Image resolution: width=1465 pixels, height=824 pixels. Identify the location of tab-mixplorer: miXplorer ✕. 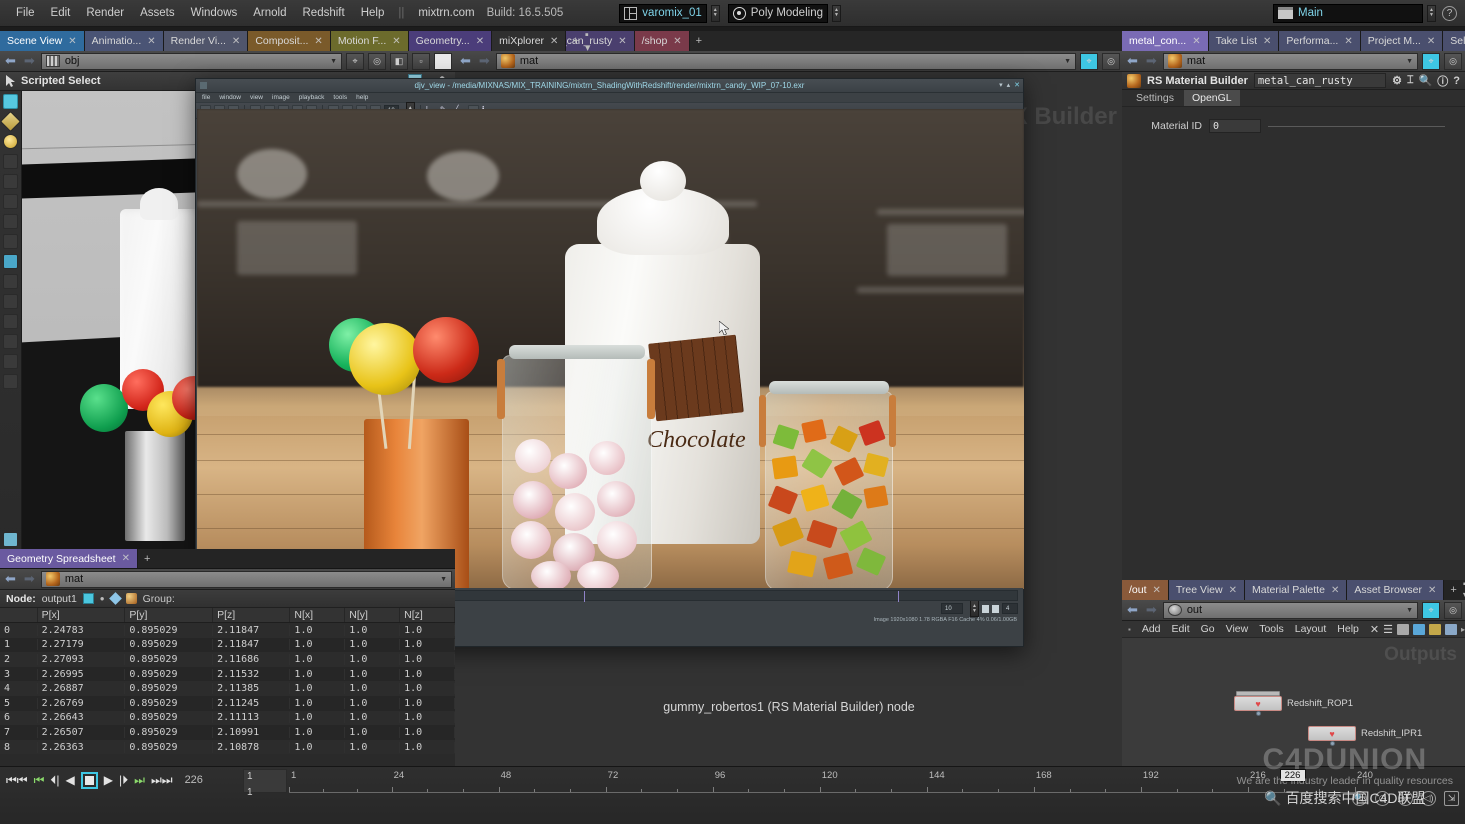
(529, 41).